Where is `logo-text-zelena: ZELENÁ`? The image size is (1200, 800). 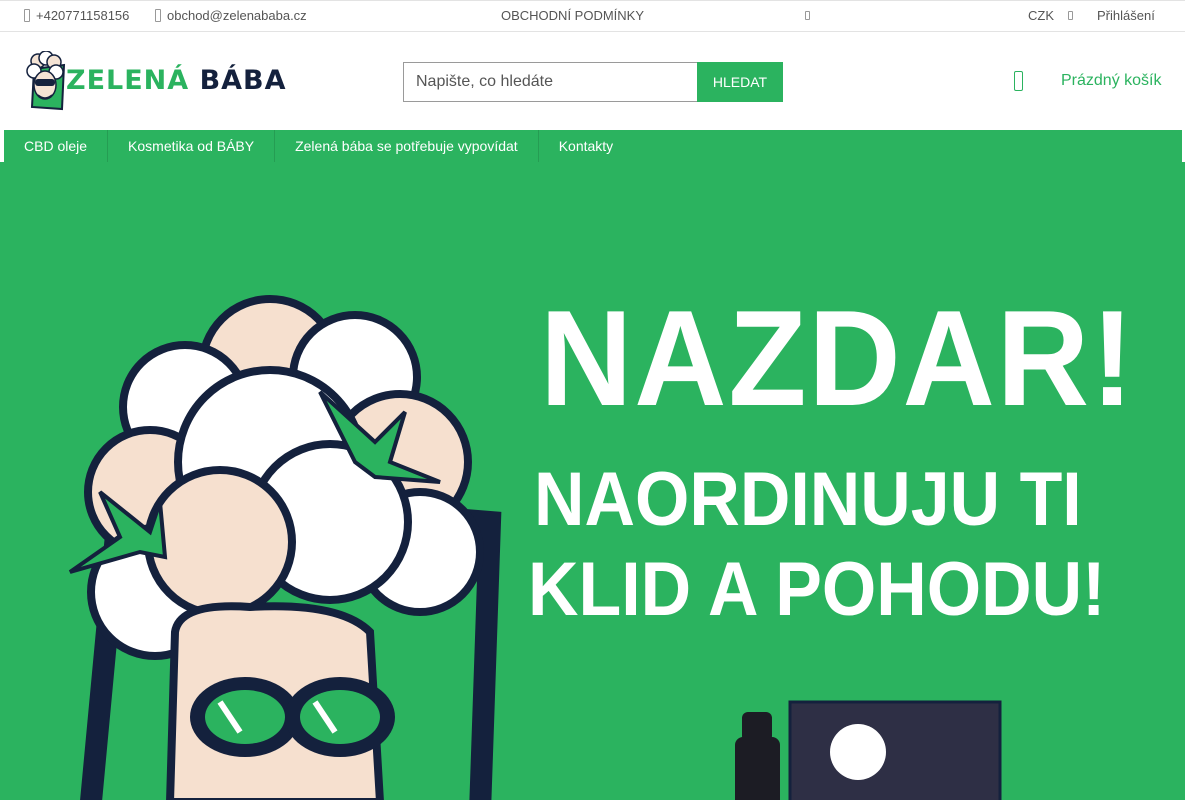
logo-text-zelena: ZELENÁ is located at coordinates (128, 80).